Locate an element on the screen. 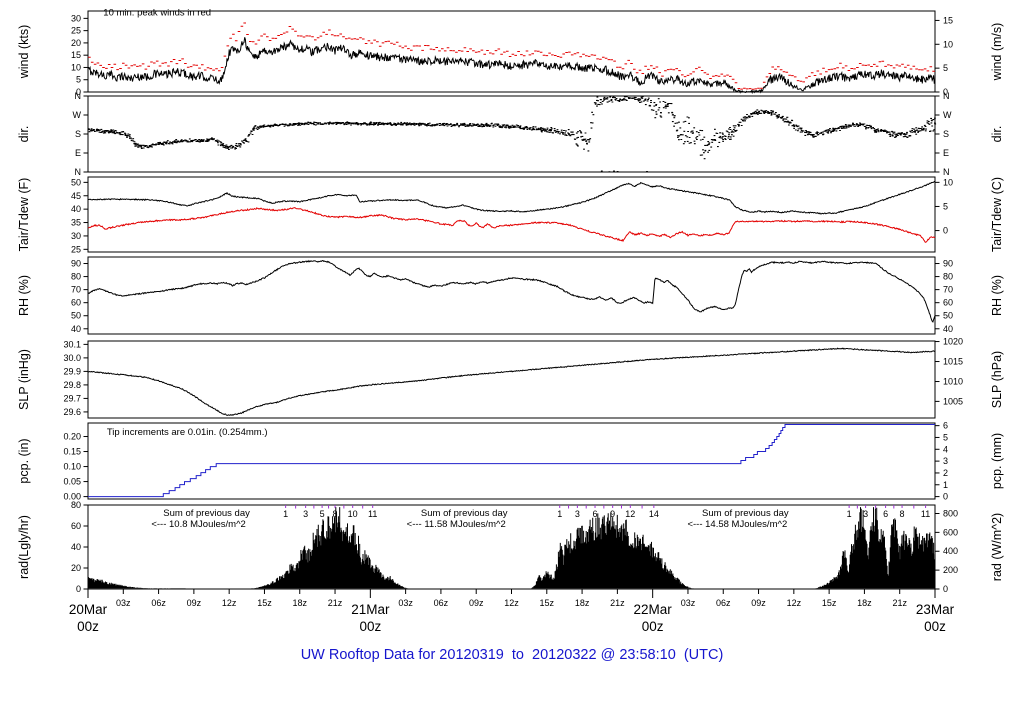 This screenshot has width=1024, height=705. rad-mjoule-mark: 1 is located at coordinates (285, 514).